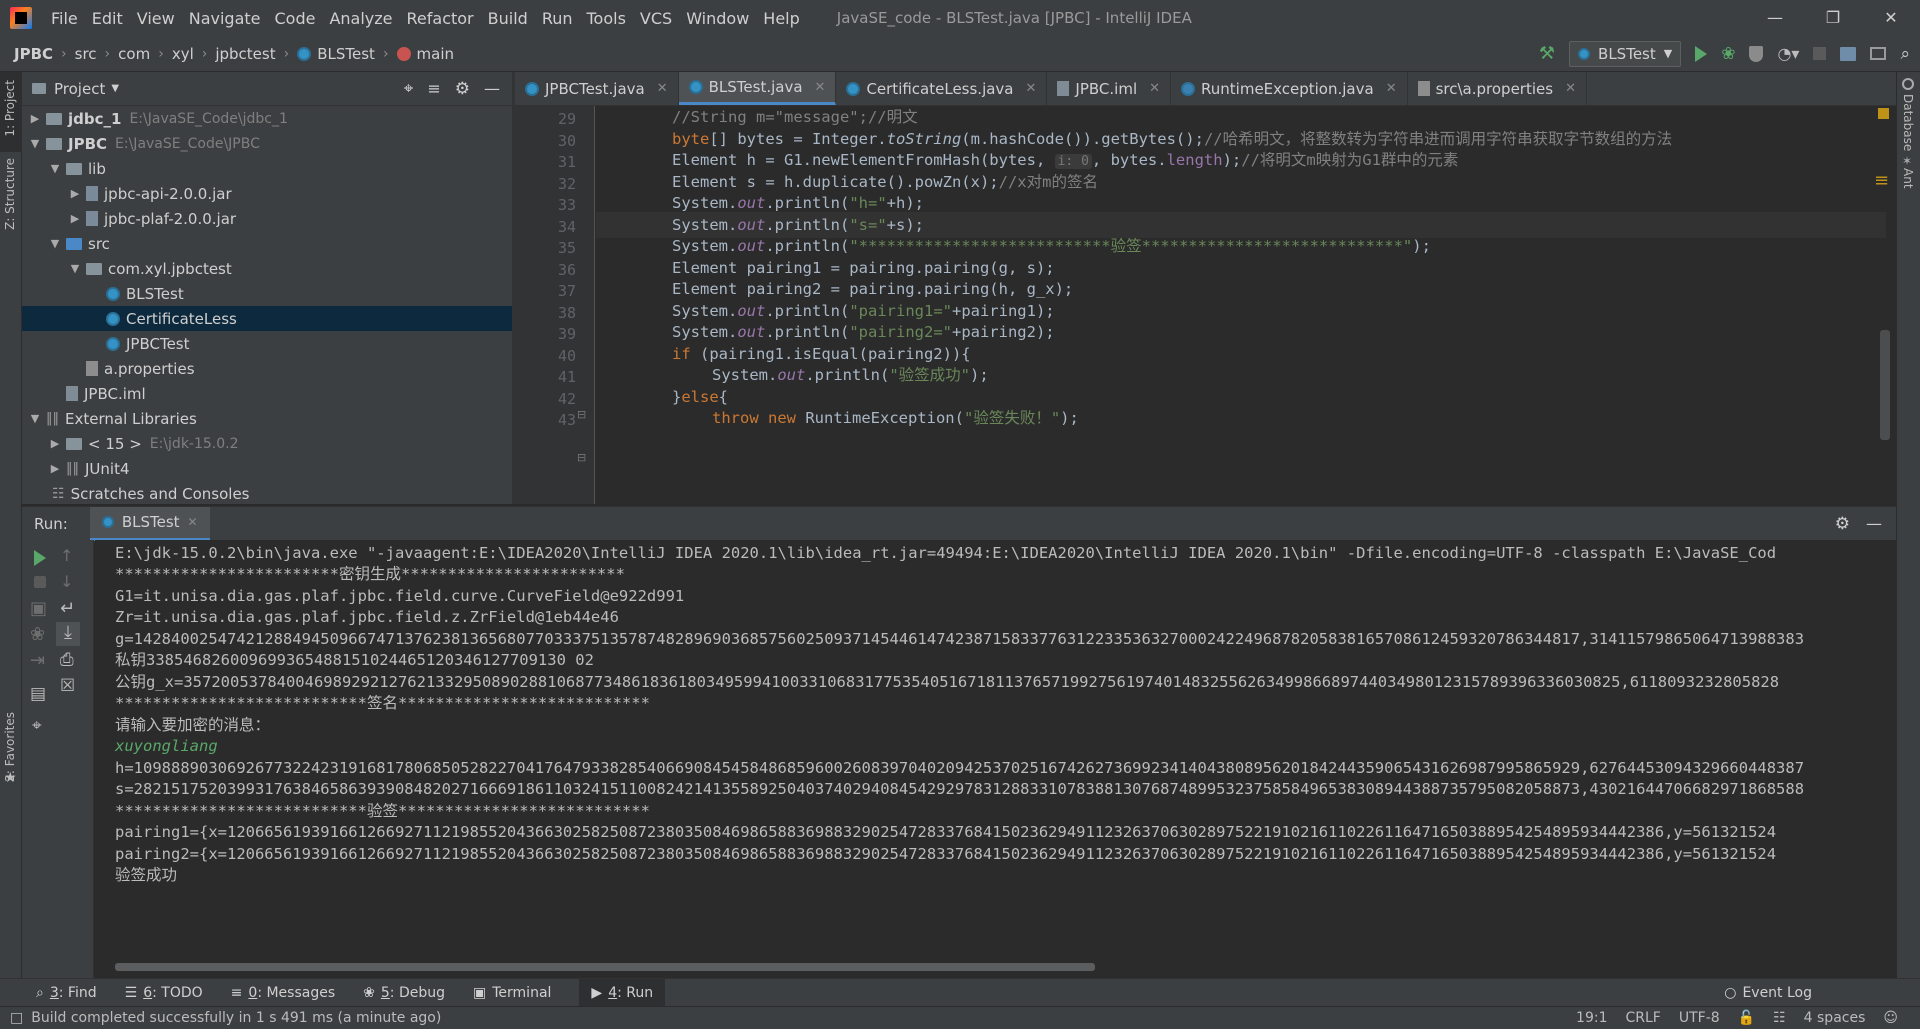 This screenshot has width=1920, height=1029. What do you see at coordinates (40, 558) in the screenshot?
I see `rerun-icon` at bounding box center [40, 558].